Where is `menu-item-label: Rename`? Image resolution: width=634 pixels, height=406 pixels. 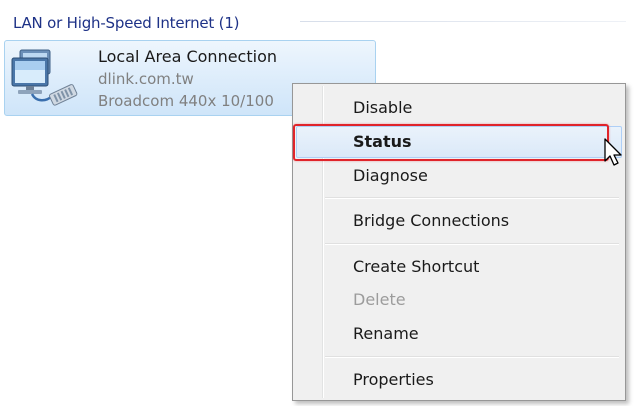 menu-item-label: Rename is located at coordinates (386, 333).